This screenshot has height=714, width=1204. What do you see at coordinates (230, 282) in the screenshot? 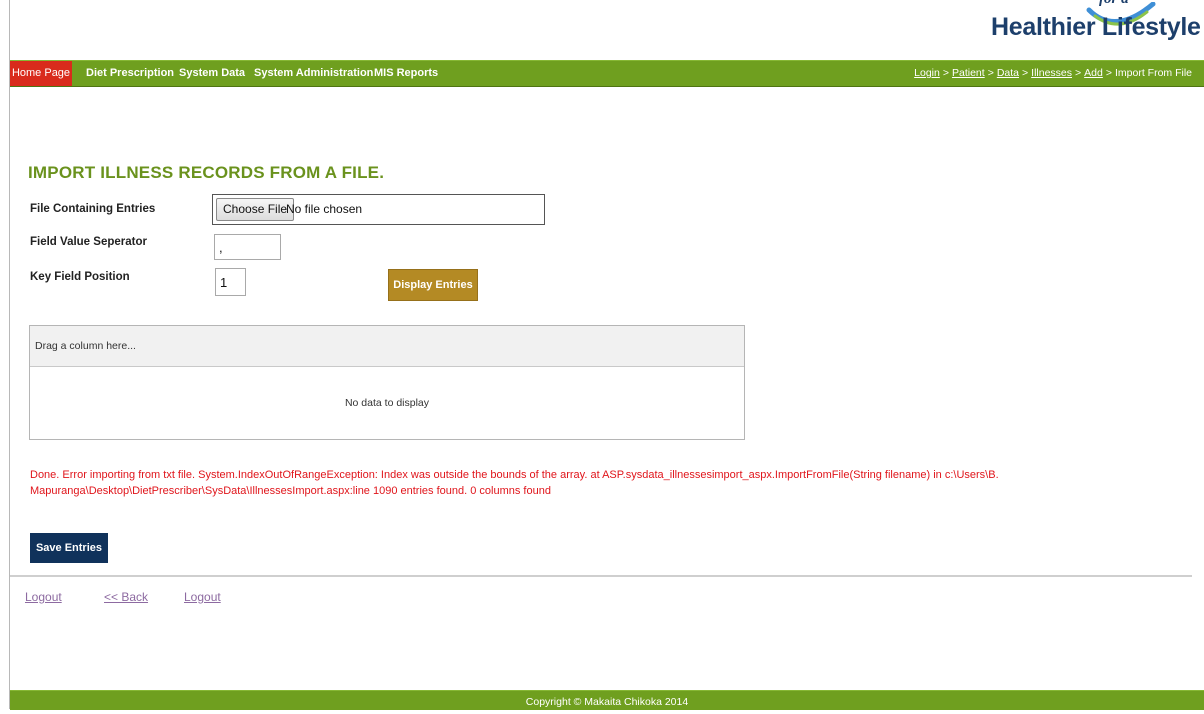
I see `key-position-input` at bounding box center [230, 282].